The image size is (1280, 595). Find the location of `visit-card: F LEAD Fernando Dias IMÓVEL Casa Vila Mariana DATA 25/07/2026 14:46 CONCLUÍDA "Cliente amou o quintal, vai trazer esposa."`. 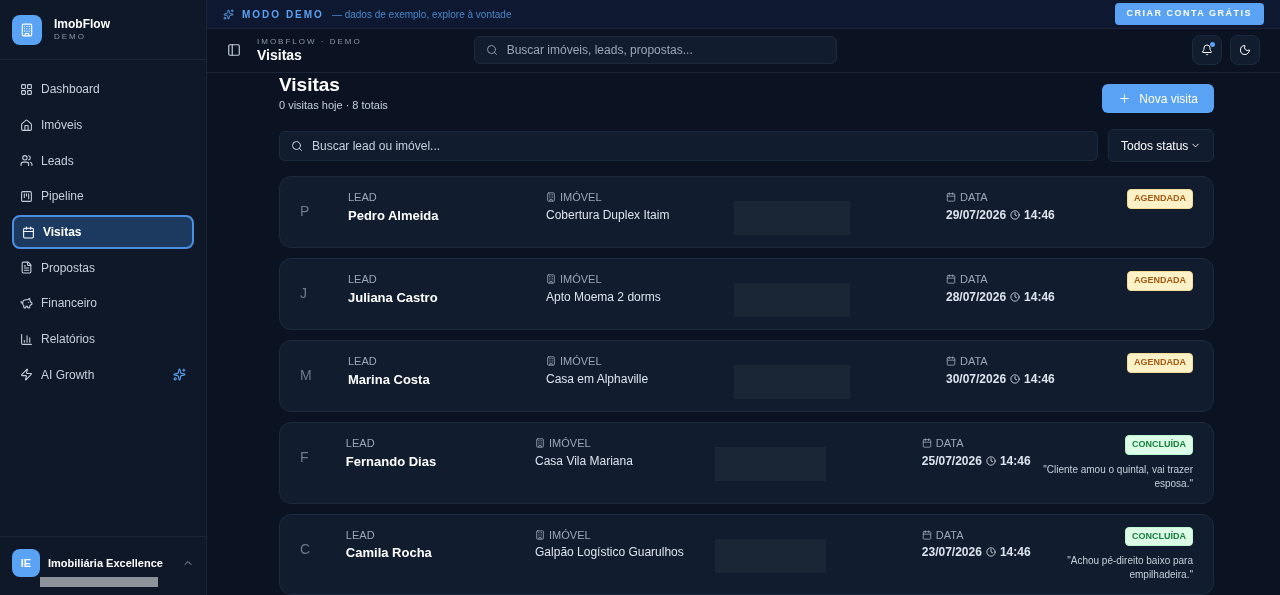

visit-card: F LEAD Fernando Dias IMÓVEL Casa Vila Mariana DATA 25/07/2026 14:46 CONCLUÍDA "Cliente amou o quintal, vai trazer esposa." is located at coordinates (746, 463).